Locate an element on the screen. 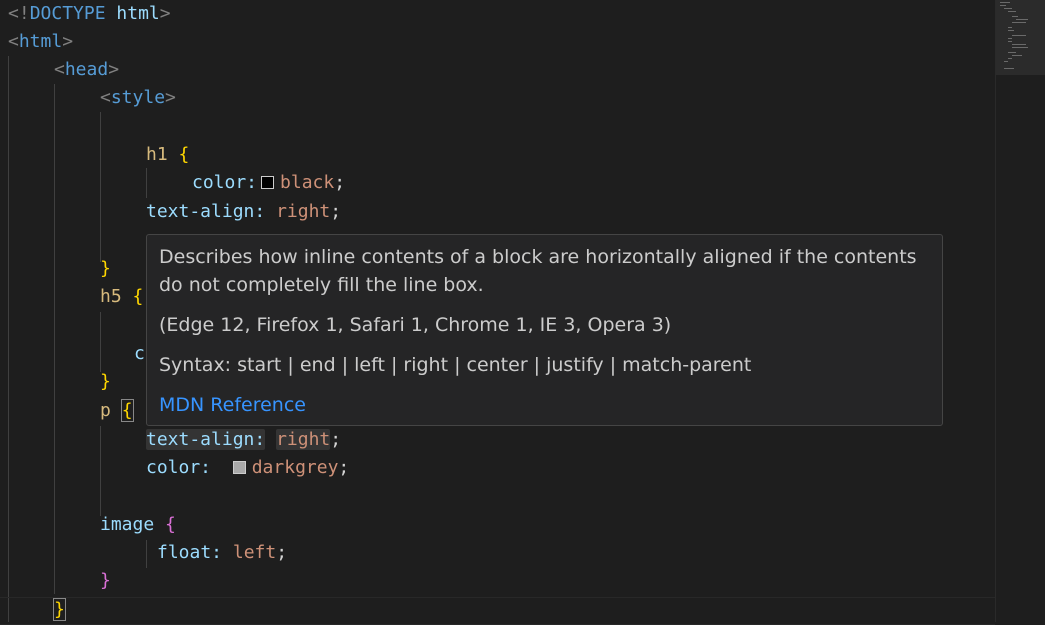 This screenshot has height=625, width=1045. code-line-doctype: <!DOCTYPE html> is located at coordinates (89, 14).